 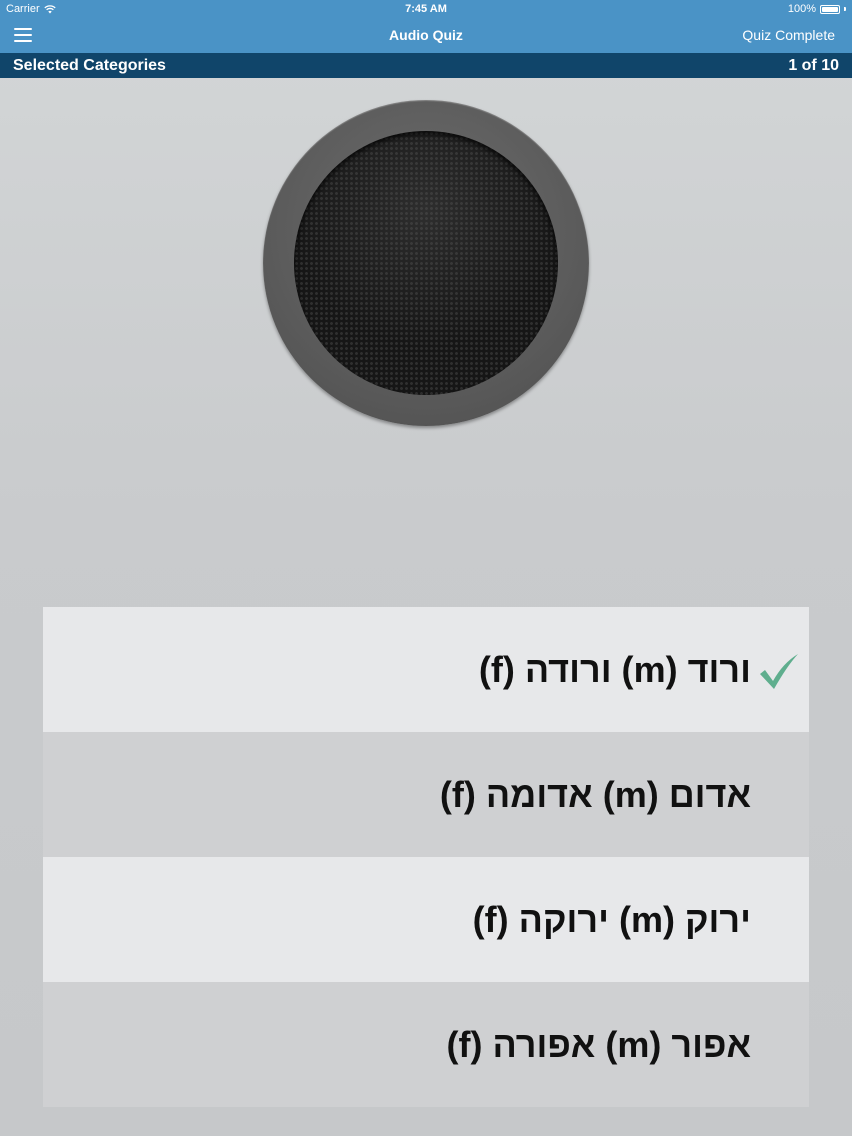 What do you see at coordinates (426, 794) in the screenshot?
I see `answer-option: אדום (m) אדומה (f)` at bounding box center [426, 794].